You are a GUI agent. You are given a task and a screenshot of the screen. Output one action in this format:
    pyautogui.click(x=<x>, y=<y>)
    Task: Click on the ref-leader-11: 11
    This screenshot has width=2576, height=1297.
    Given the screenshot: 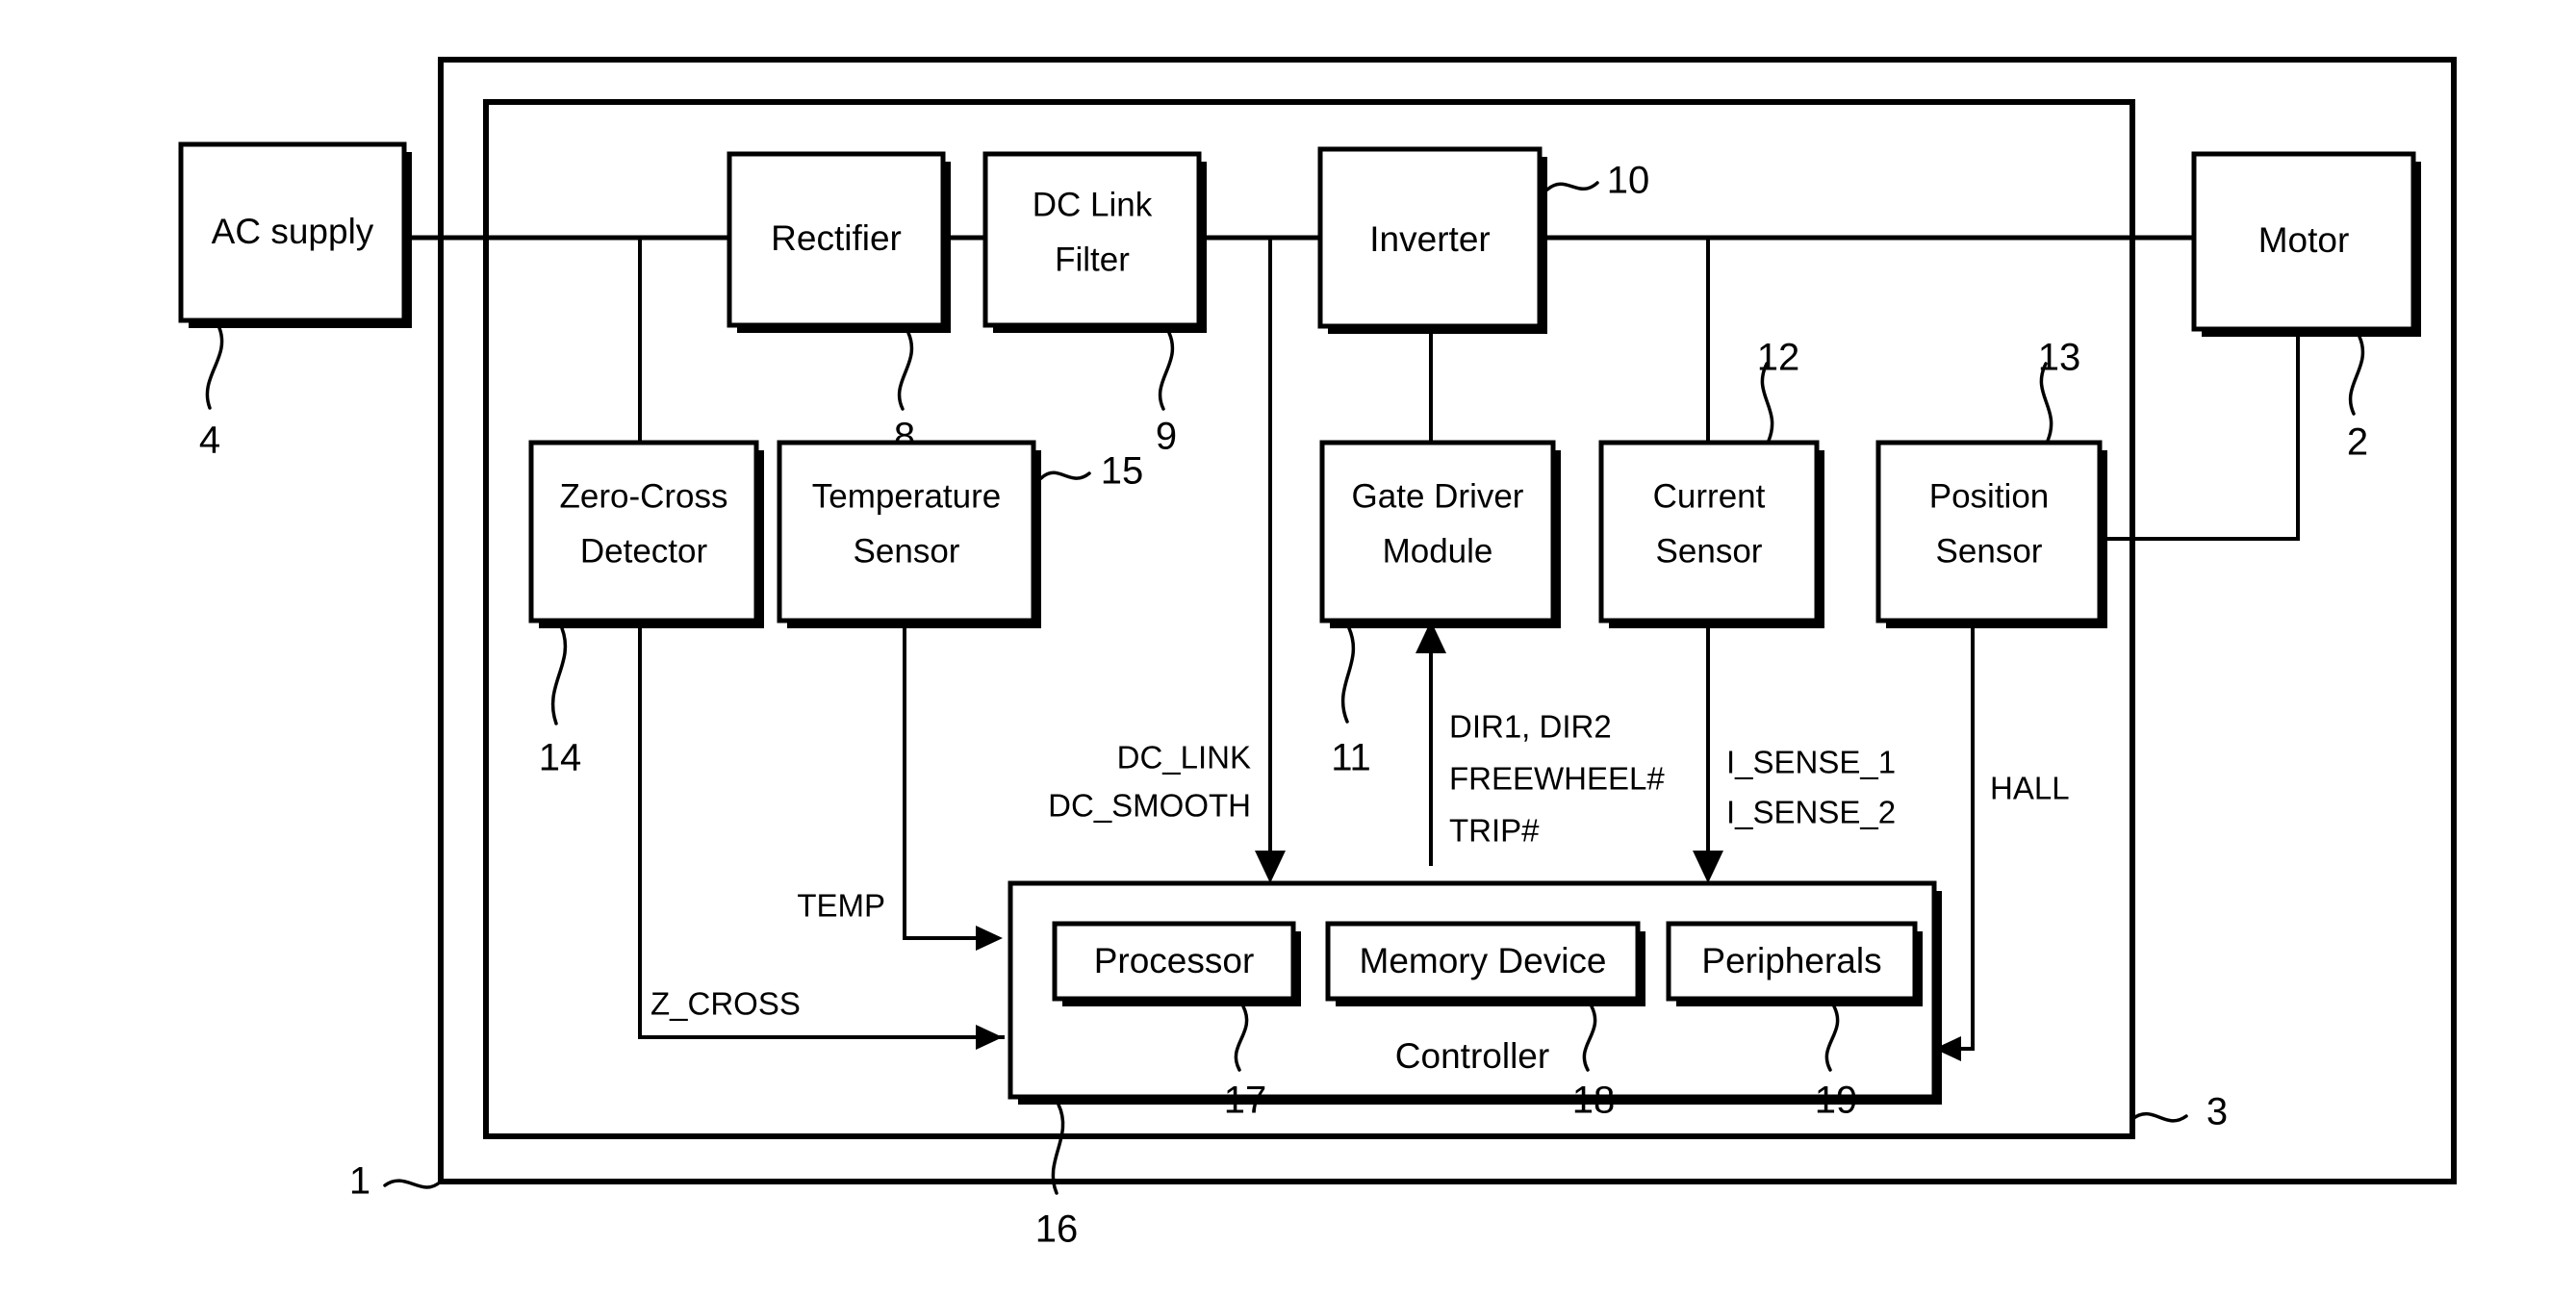 What is the action you would take?
    pyautogui.click(x=1351, y=703)
    